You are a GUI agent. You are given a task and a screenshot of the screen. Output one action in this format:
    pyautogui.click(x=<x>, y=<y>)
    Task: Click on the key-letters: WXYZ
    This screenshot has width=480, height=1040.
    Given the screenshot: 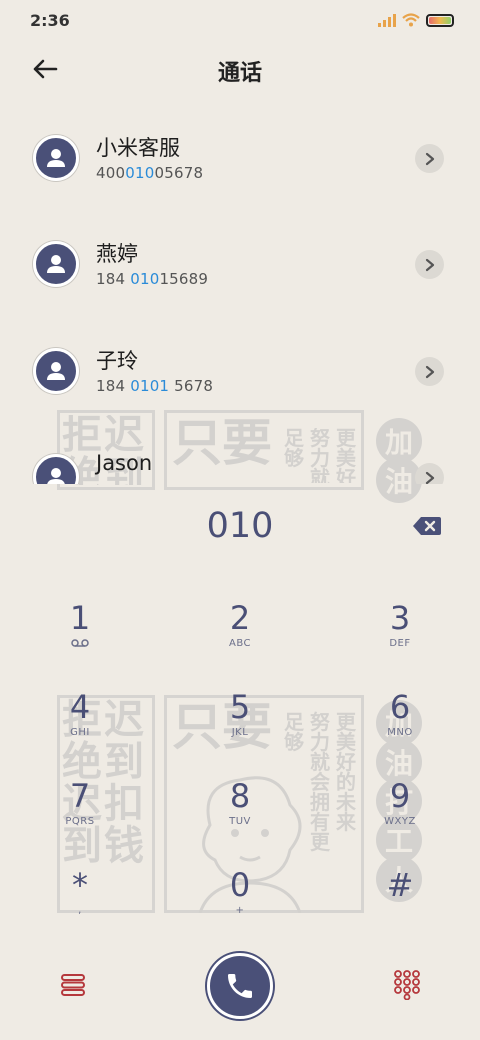 What is the action you would take?
    pyautogui.click(x=400, y=821)
    